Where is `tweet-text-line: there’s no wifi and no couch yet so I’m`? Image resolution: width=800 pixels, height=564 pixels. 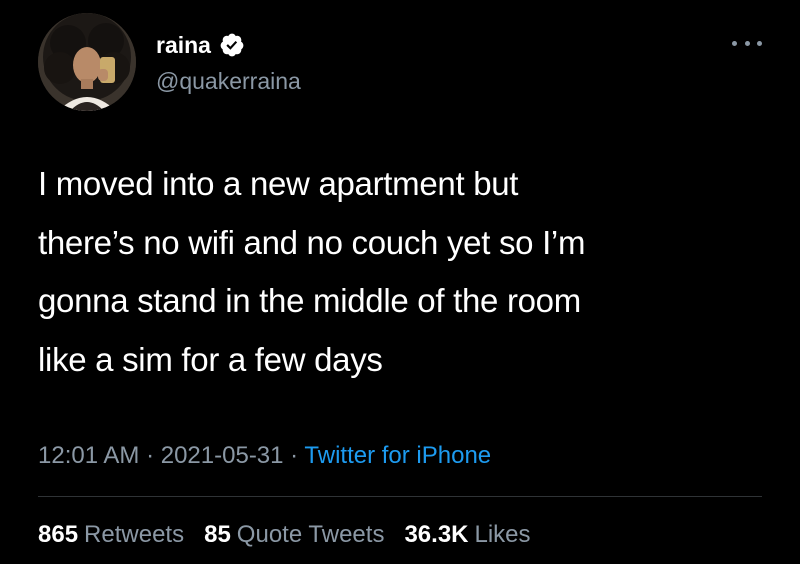 tweet-text-line: there’s no wifi and no couch yet so I’m is located at coordinates (312, 242).